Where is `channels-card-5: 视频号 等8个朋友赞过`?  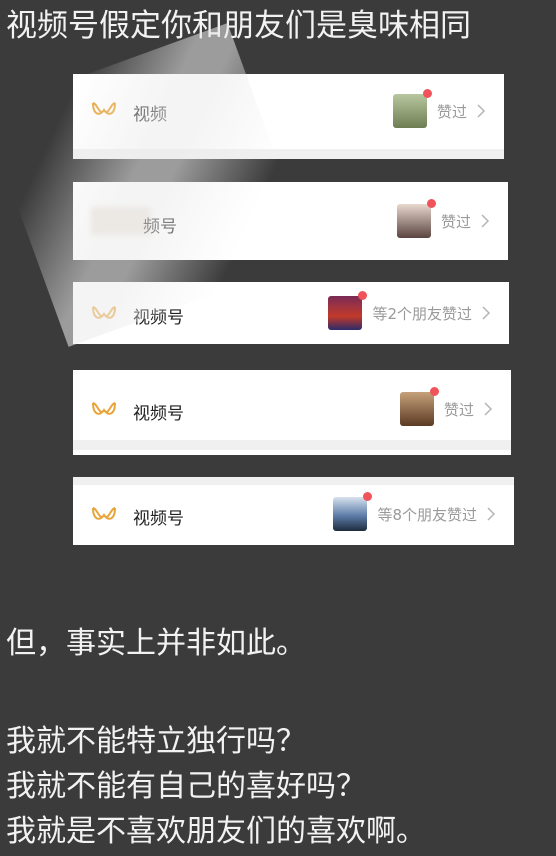
channels-card-5: 视频号 等8个朋友赞过 is located at coordinates (293, 511).